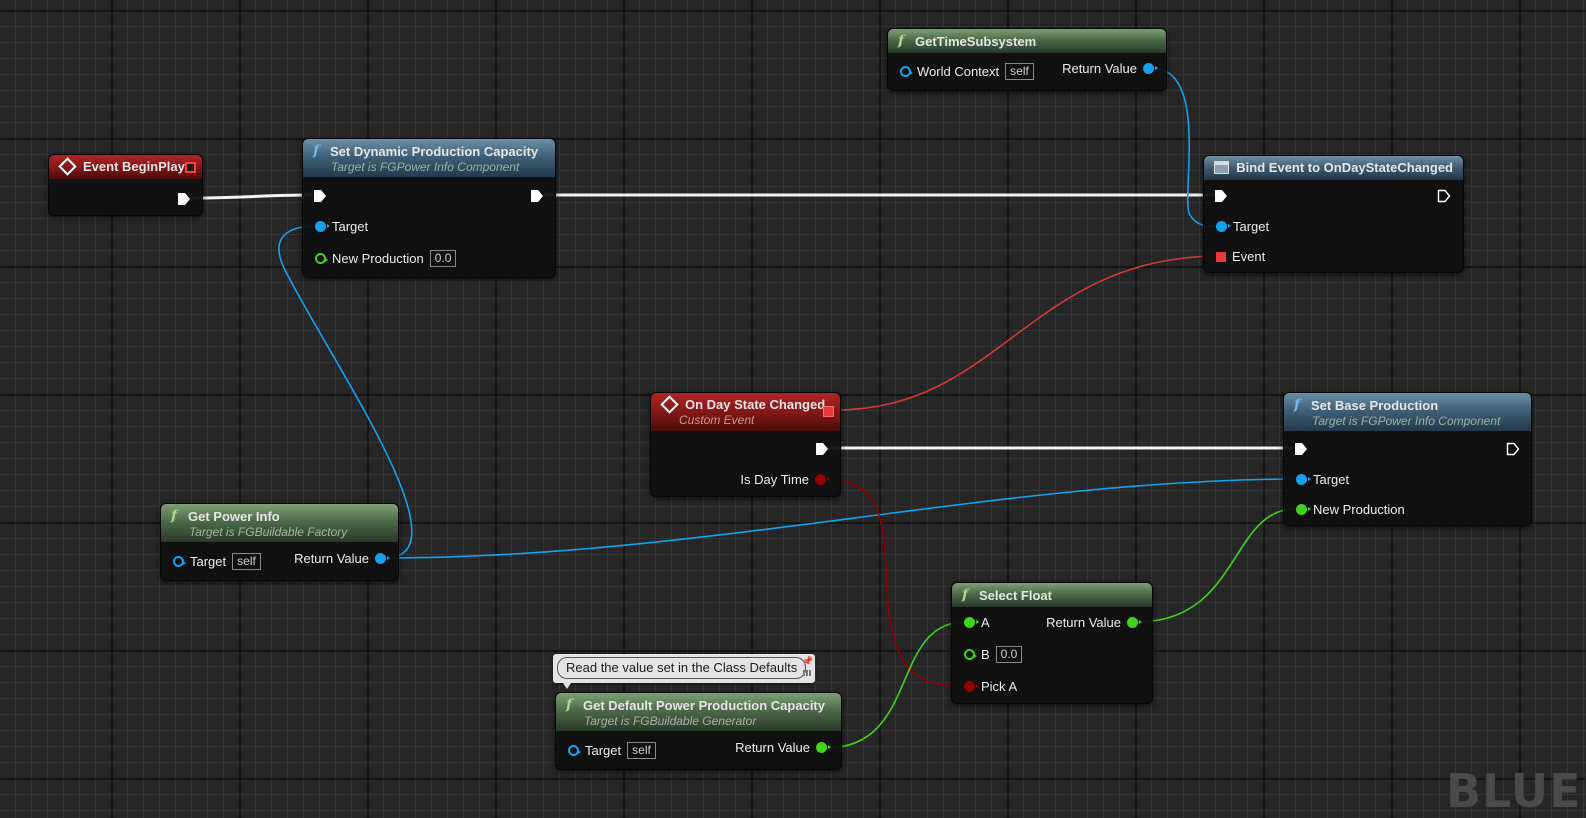 This screenshot has height=818, width=1586. What do you see at coordinates (976, 41) in the screenshot?
I see `node-title: GetTimeSubsystem` at bounding box center [976, 41].